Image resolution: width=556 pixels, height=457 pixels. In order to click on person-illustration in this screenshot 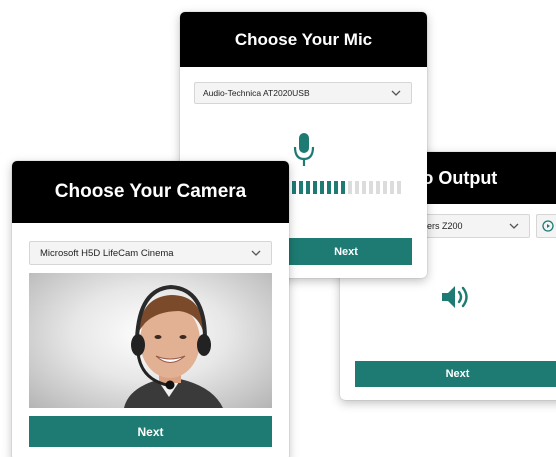, I will do `click(173, 346)`.